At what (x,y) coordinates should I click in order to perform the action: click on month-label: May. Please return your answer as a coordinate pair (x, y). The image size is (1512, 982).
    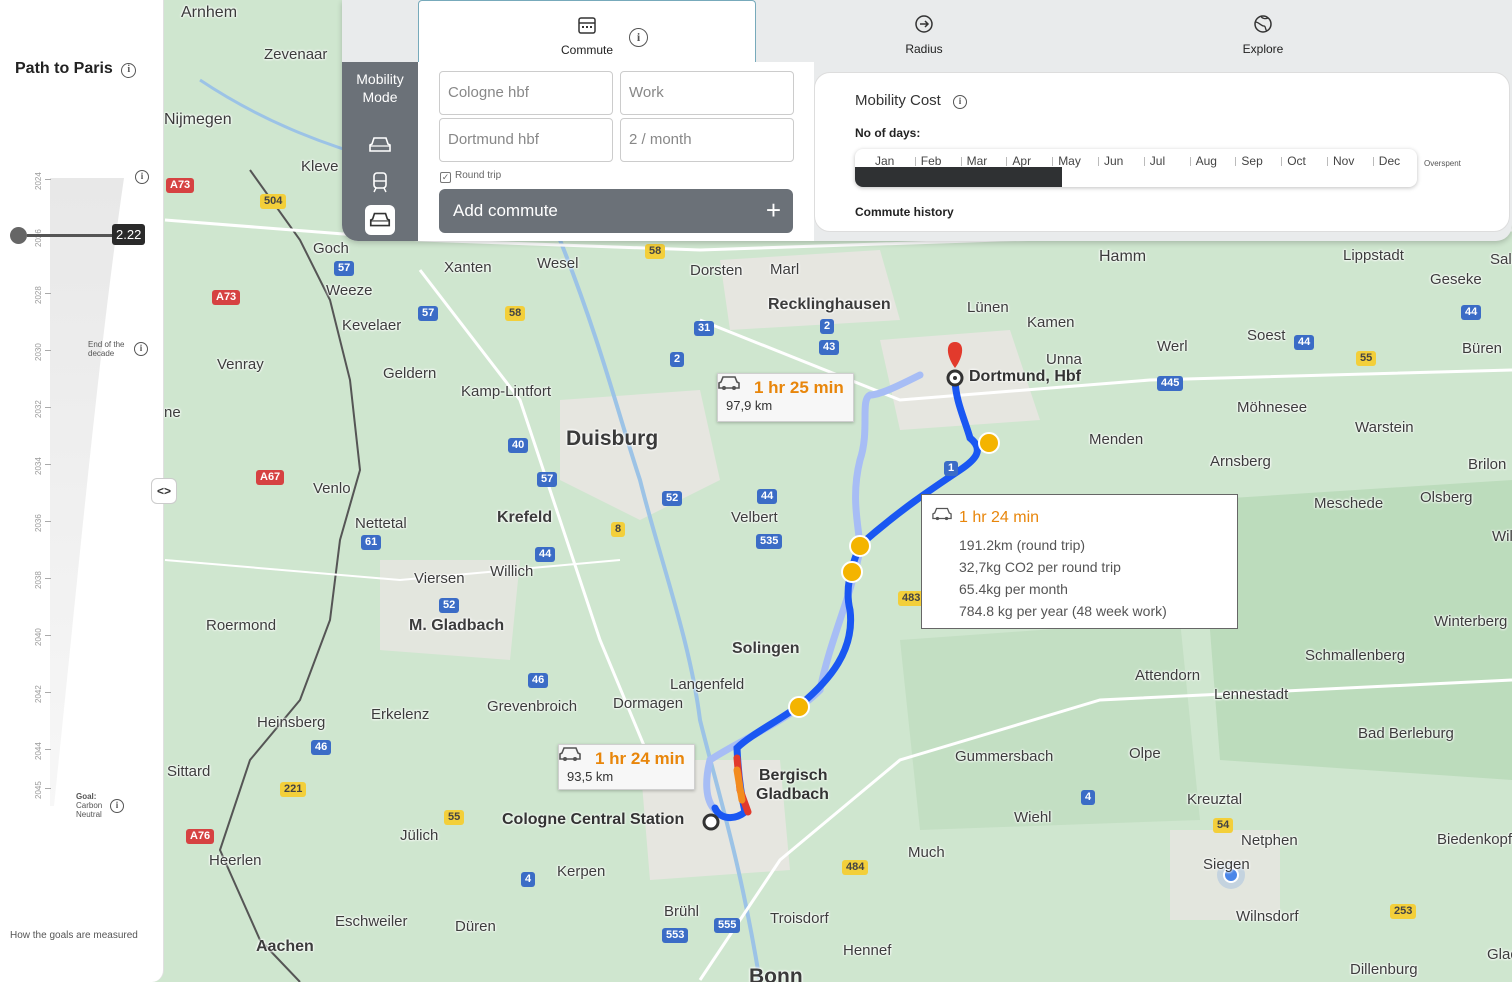
    Looking at the image, I should click on (1069, 161).